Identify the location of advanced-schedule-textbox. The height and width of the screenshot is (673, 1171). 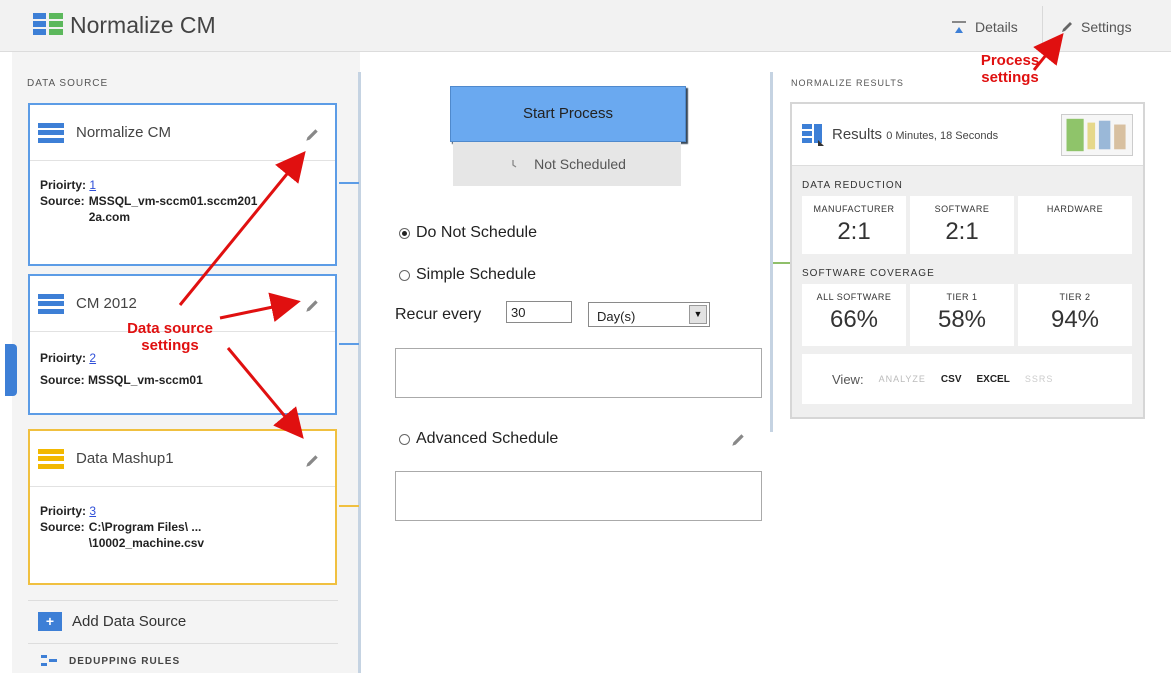
(578, 496).